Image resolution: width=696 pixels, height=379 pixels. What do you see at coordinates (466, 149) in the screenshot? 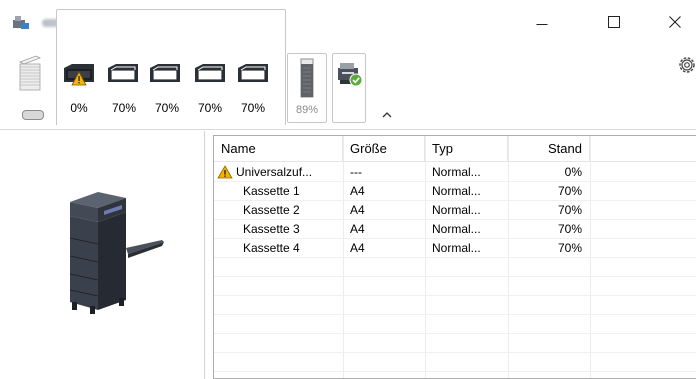
I see `column-header-type: Typ` at bounding box center [466, 149].